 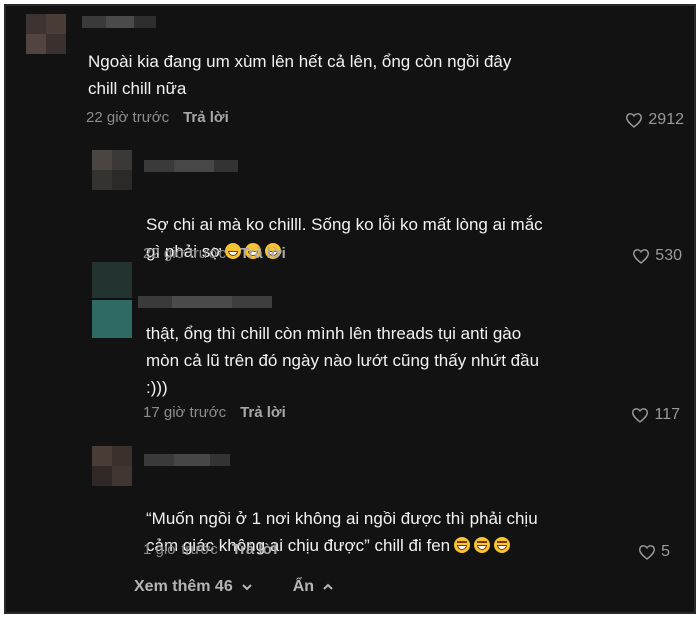 What do you see at coordinates (328, 586) in the screenshot?
I see `chevron-up-icon` at bounding box center [328, 586].